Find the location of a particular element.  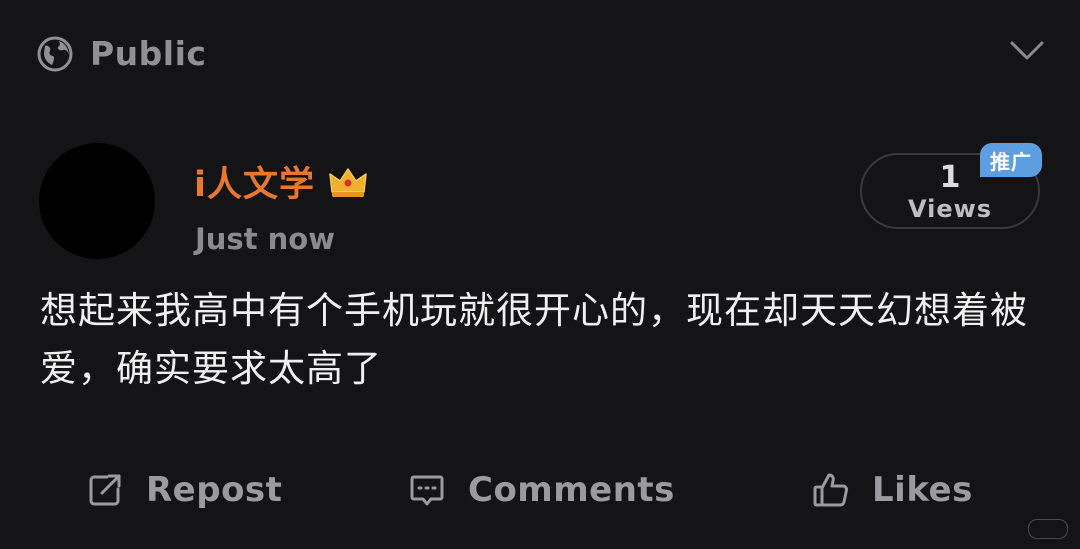

author-name: i人文学 is located at coordinates (254, 181).